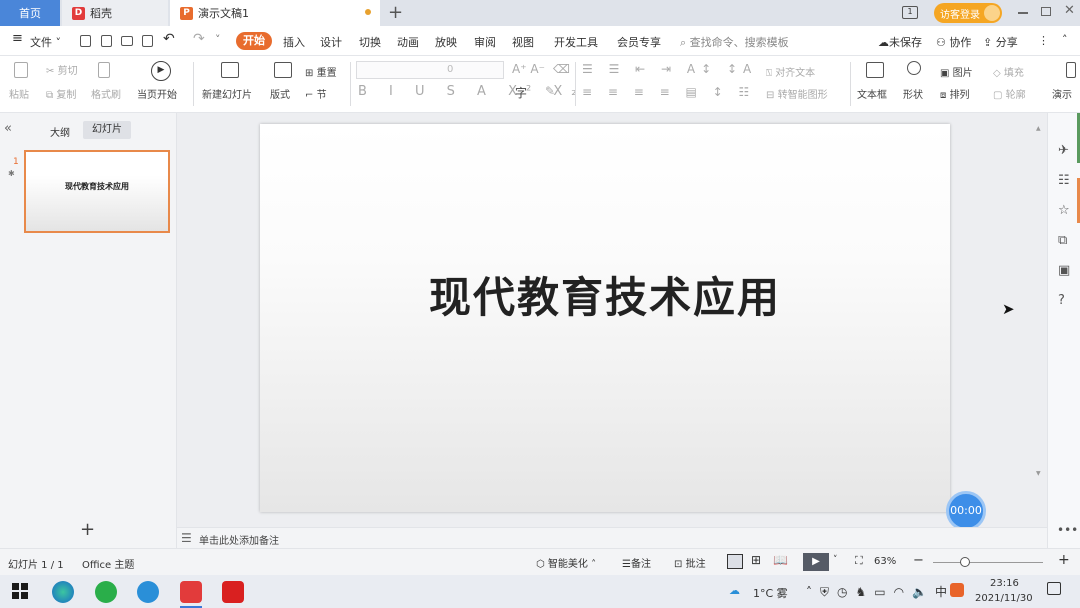  I want to click on minimize-icon, so click(1023, 13).